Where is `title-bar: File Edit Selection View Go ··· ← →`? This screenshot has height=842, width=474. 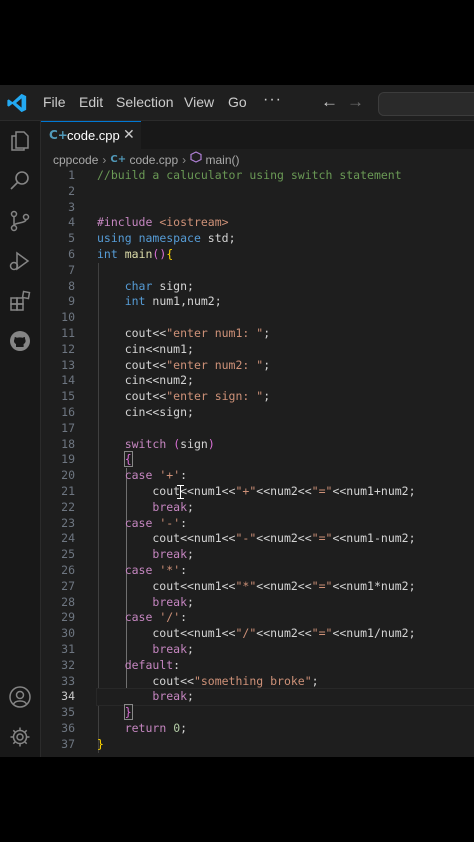 title-bar: File Edit Selection View Go ··· ← → is located at coordinates (237, 103).